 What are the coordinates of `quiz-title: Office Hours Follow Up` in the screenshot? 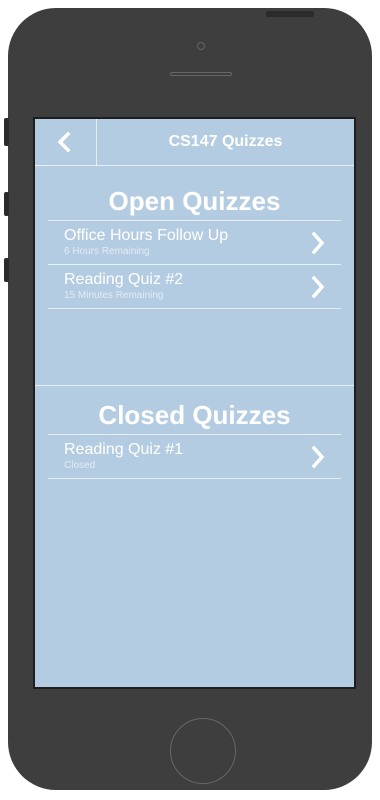 It's located at (146, 235).